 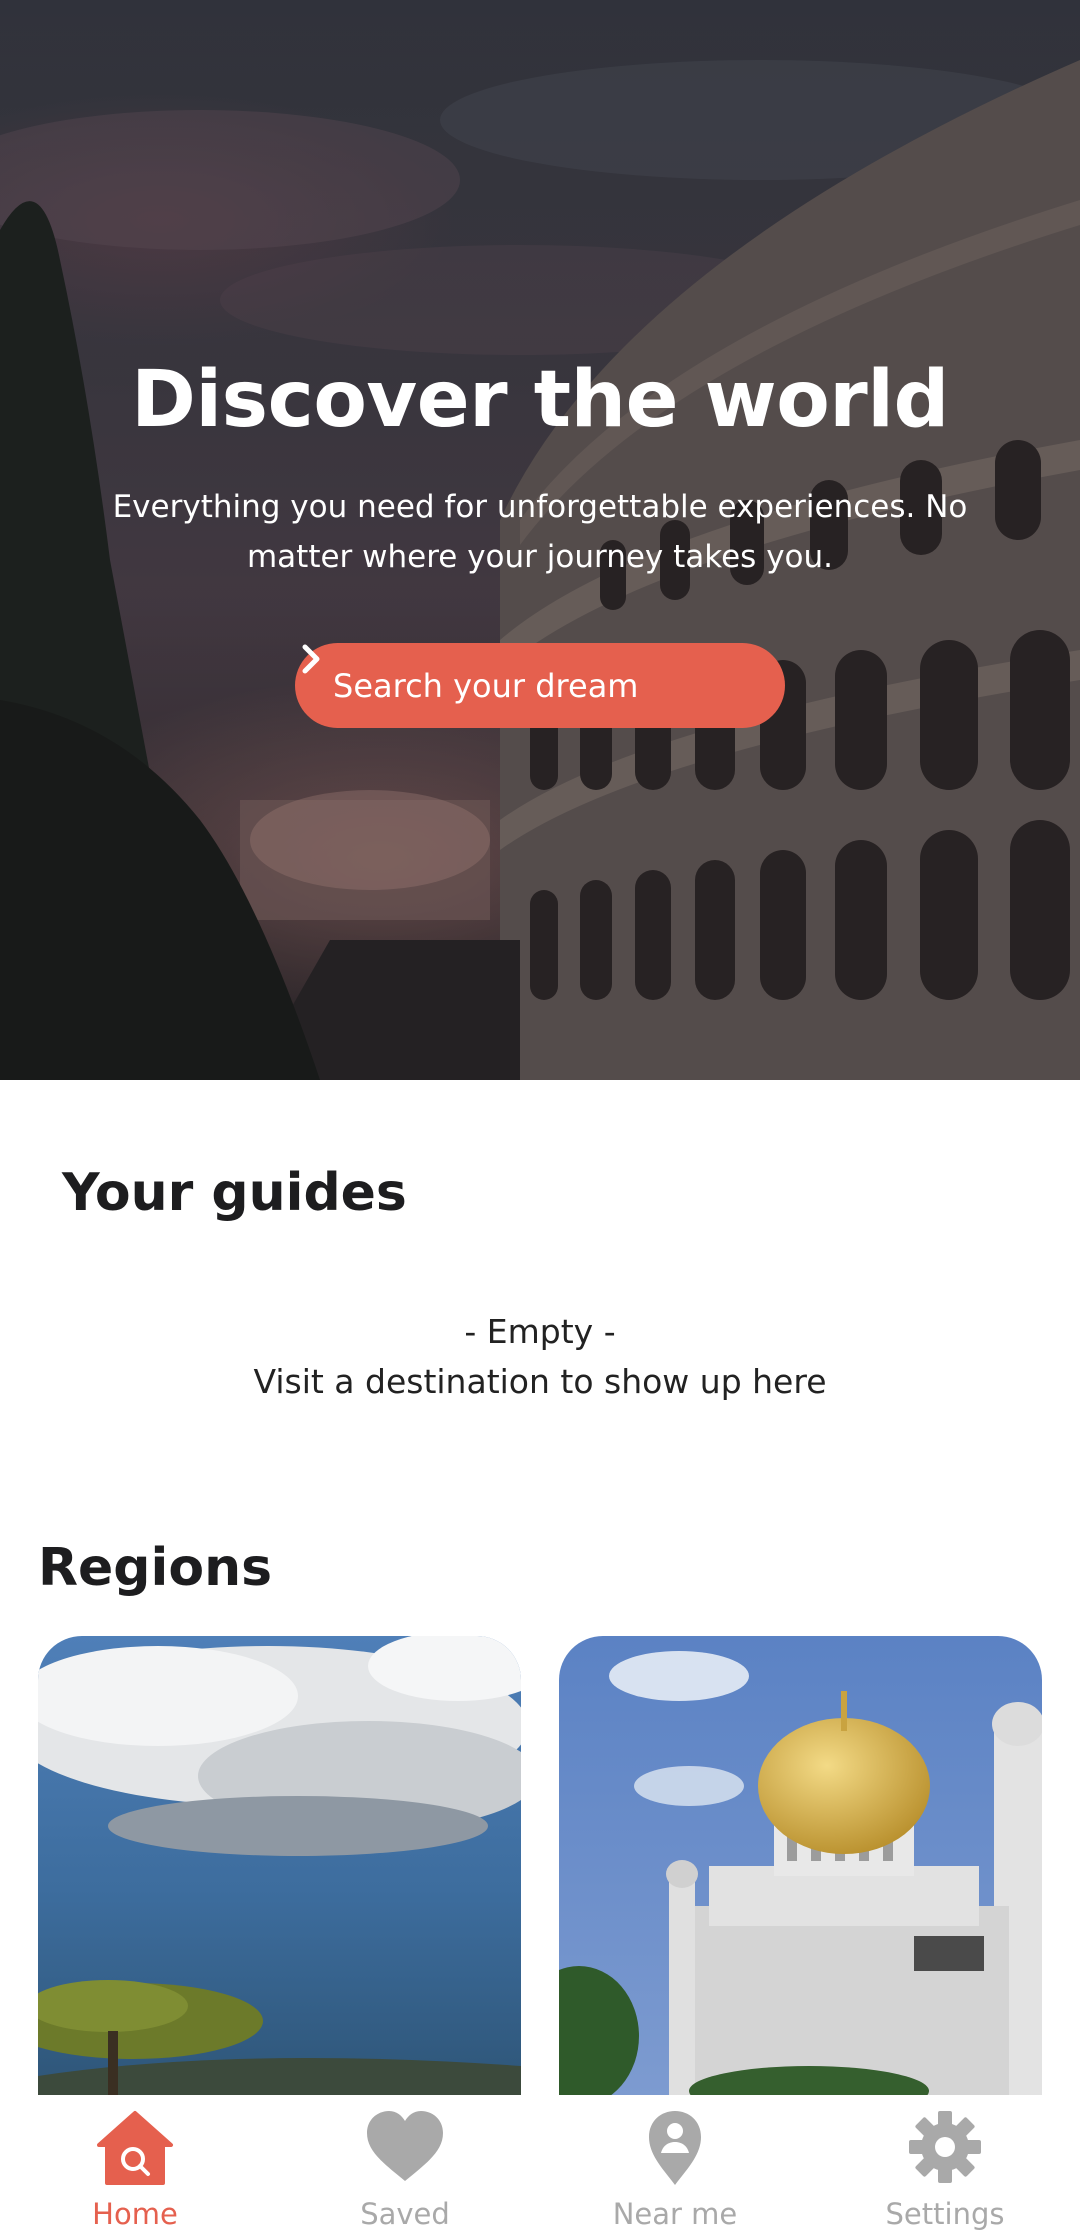 I want to click on heart-icon, so click(x=405, y=2146).